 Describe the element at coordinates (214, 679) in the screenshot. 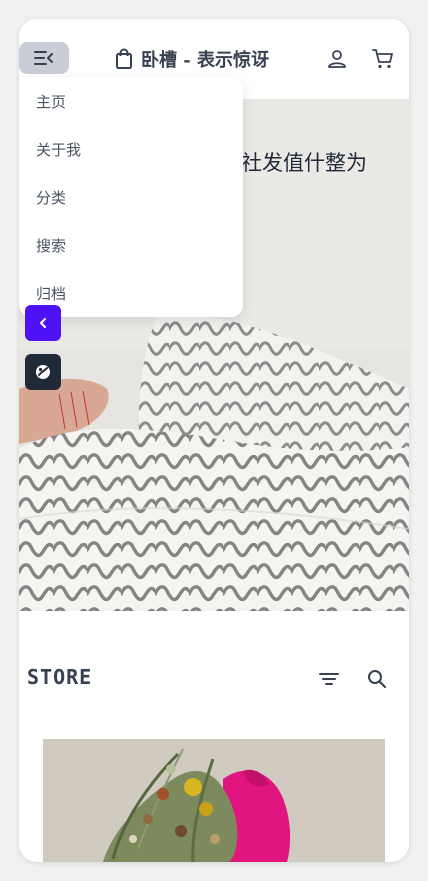

I see `store-header: STORE` at that location.